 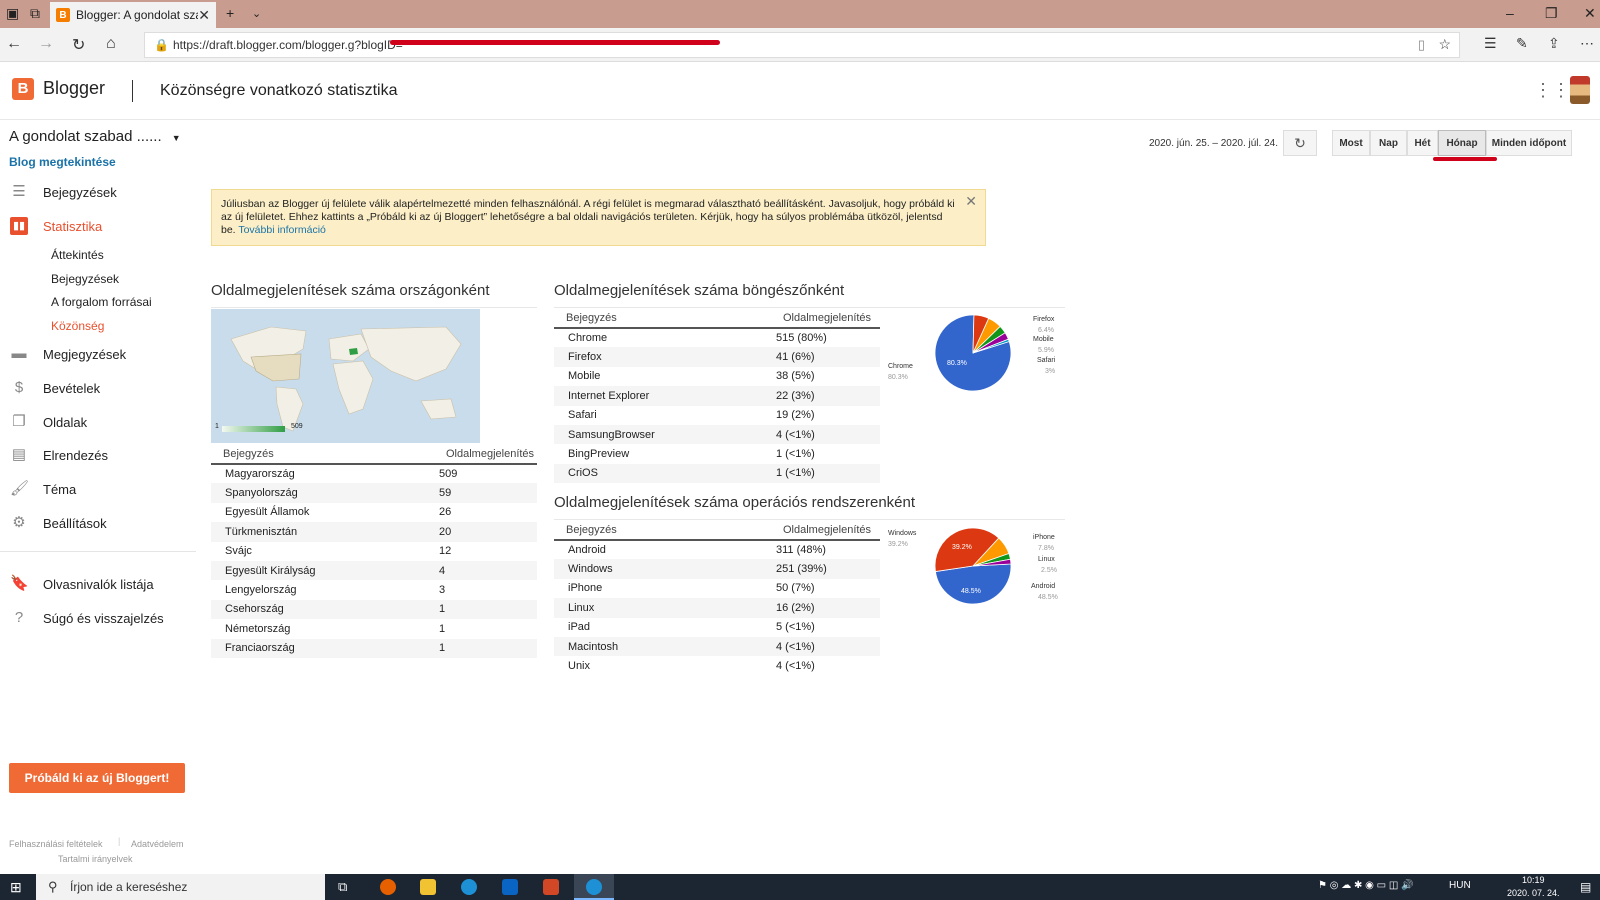 What do you see at coordinates (74, 88) in the screenshot?
I see `brand-name: Blogger` at bounding box center [74, 88].